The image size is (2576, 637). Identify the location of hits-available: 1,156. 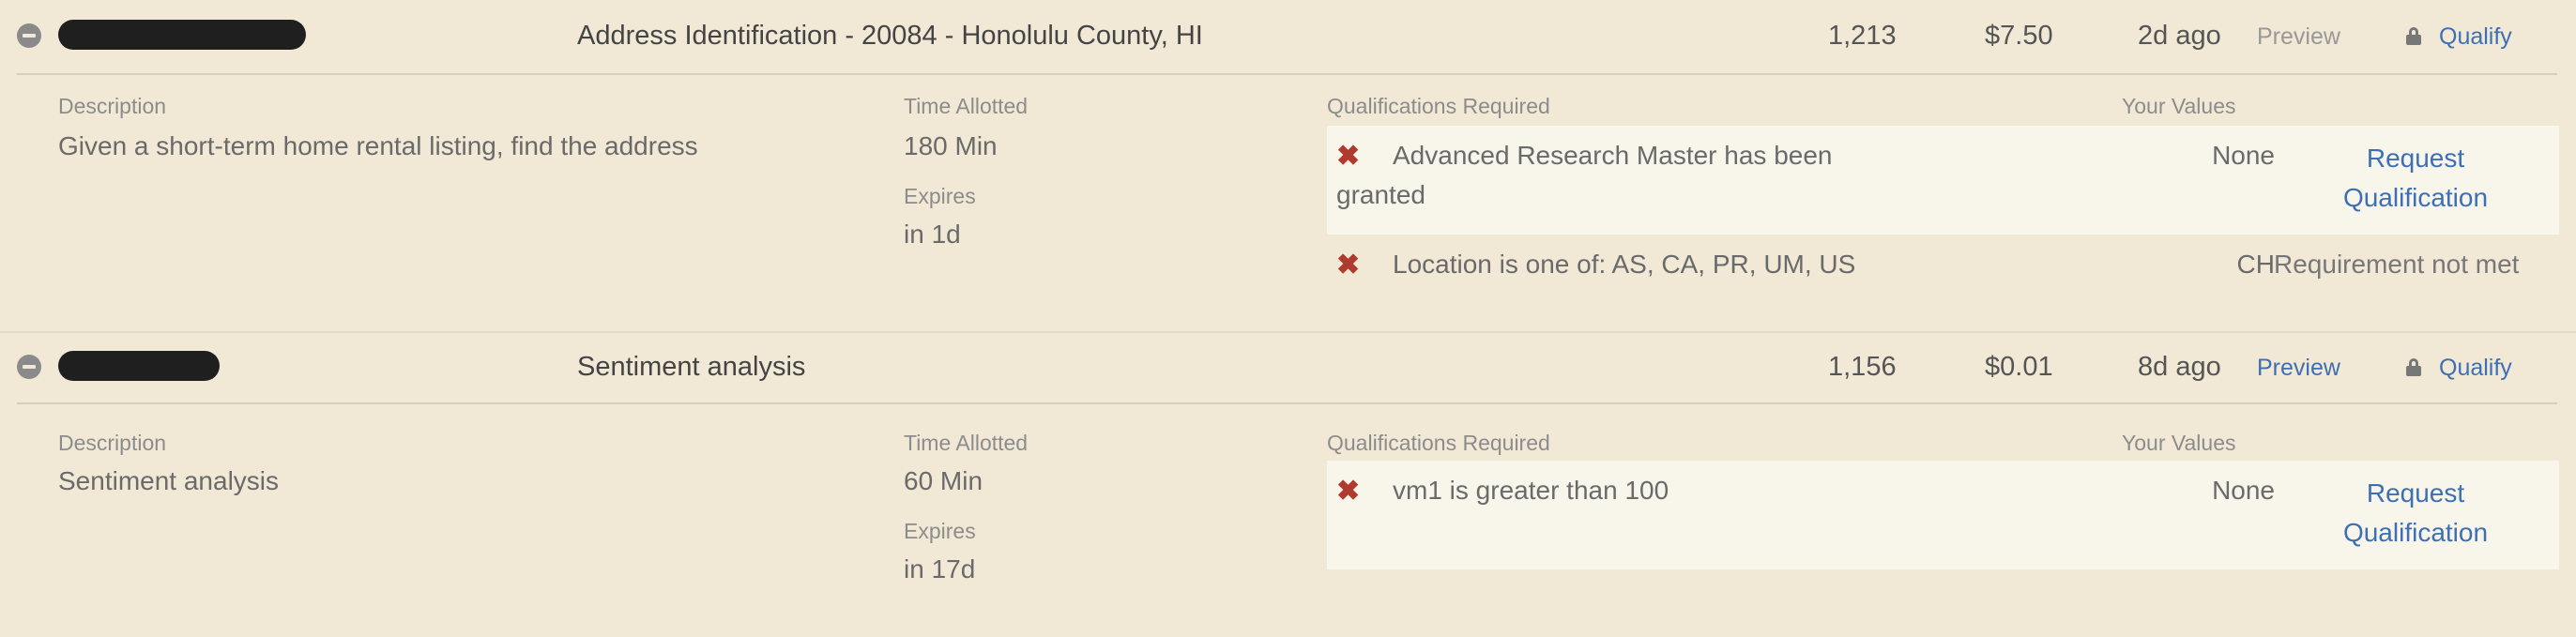
(1862, 367).